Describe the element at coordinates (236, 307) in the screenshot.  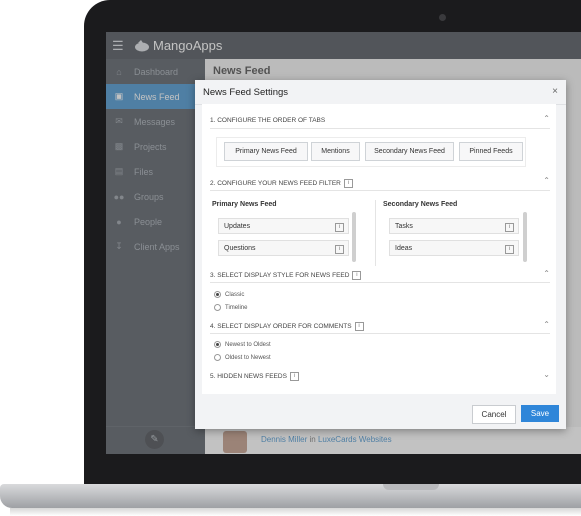
I see `radio-label: Timeline` at that location.